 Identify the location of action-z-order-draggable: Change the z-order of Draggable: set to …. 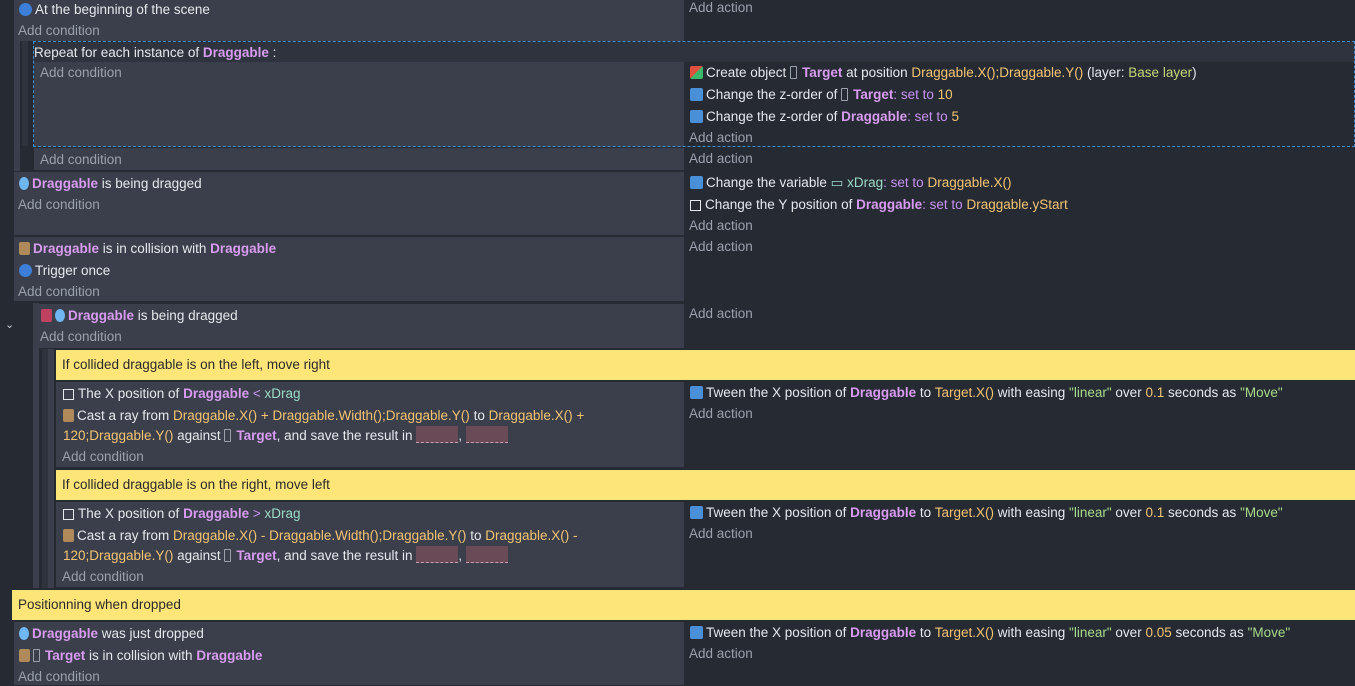
(824, 117).